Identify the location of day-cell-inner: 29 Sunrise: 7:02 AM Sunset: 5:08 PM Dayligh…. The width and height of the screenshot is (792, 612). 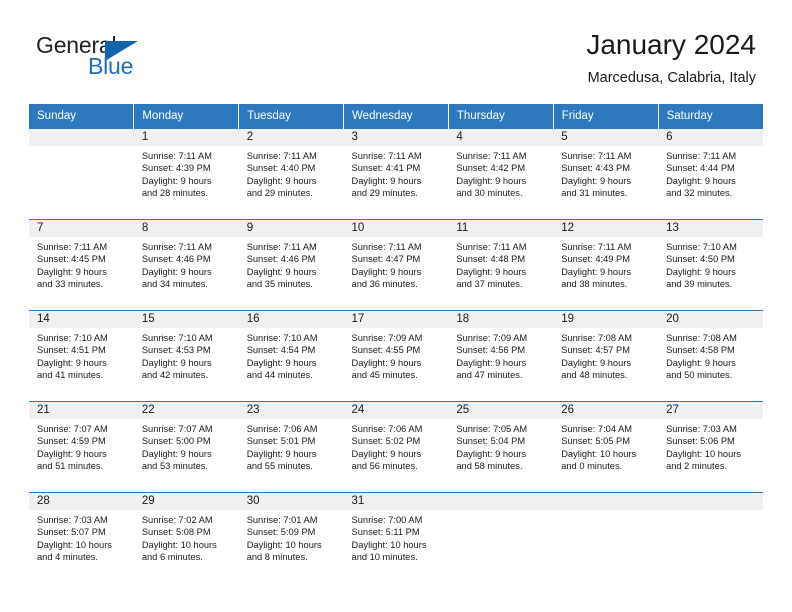
(186, 538).